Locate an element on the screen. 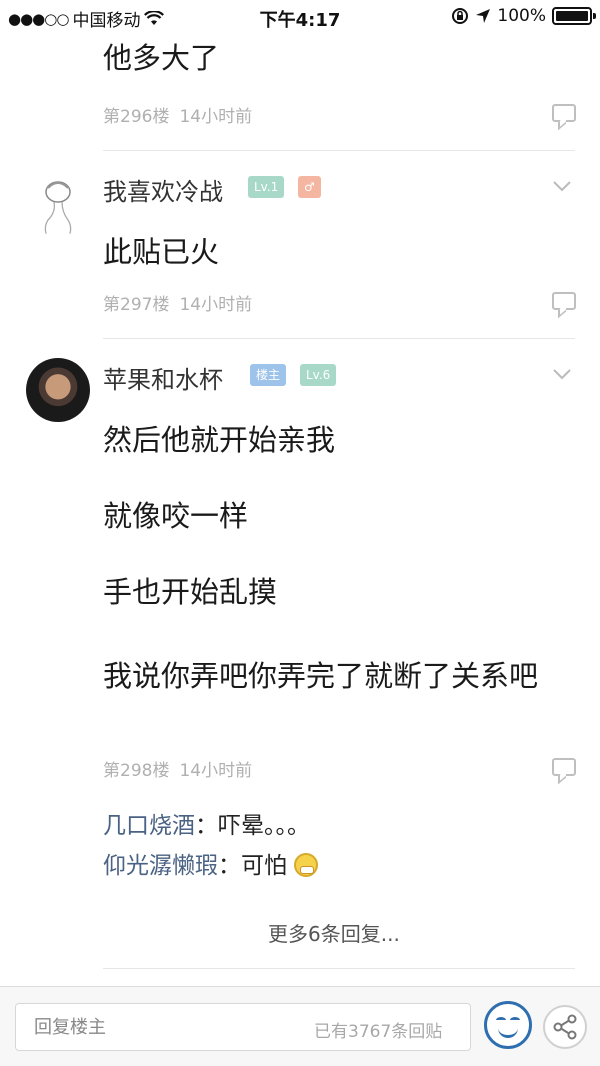 Image resolution: width=600 pixels, height=1066 pixels. sub-replies: 几口烧酒：吓晕。。。 仰光潺懒瑕：可怕 is located at coordinates (339, 846).